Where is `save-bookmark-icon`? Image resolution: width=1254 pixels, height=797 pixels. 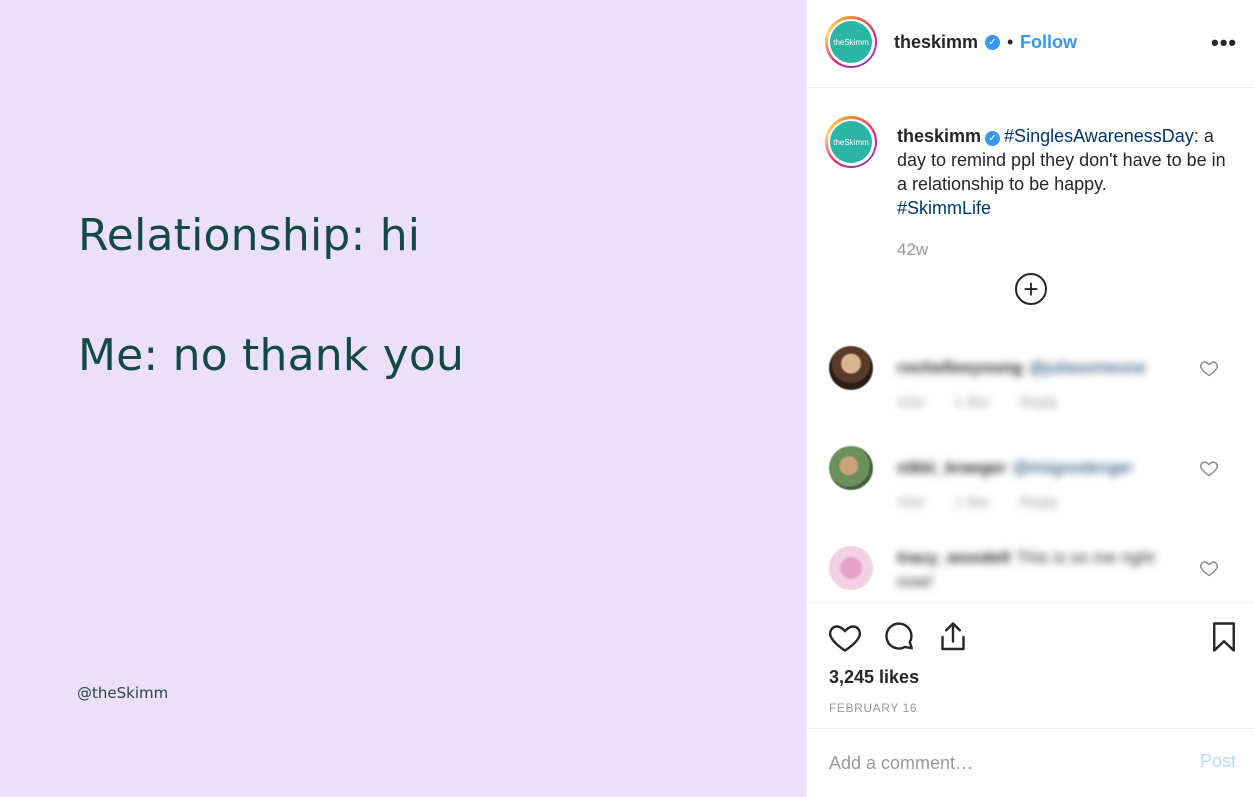 save-bookmark-icon is located at coordinates (1224, 637).